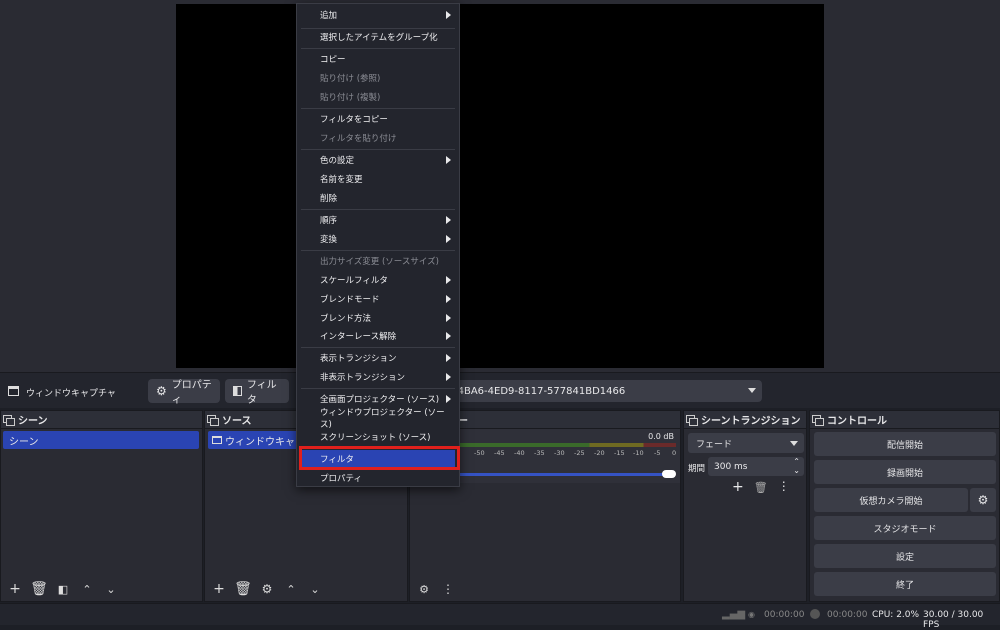 Image resolution: width=1000 pixels, height=630 pixels. I want to click on menu-item-label: 非表示トランジション, so click(363, 378).